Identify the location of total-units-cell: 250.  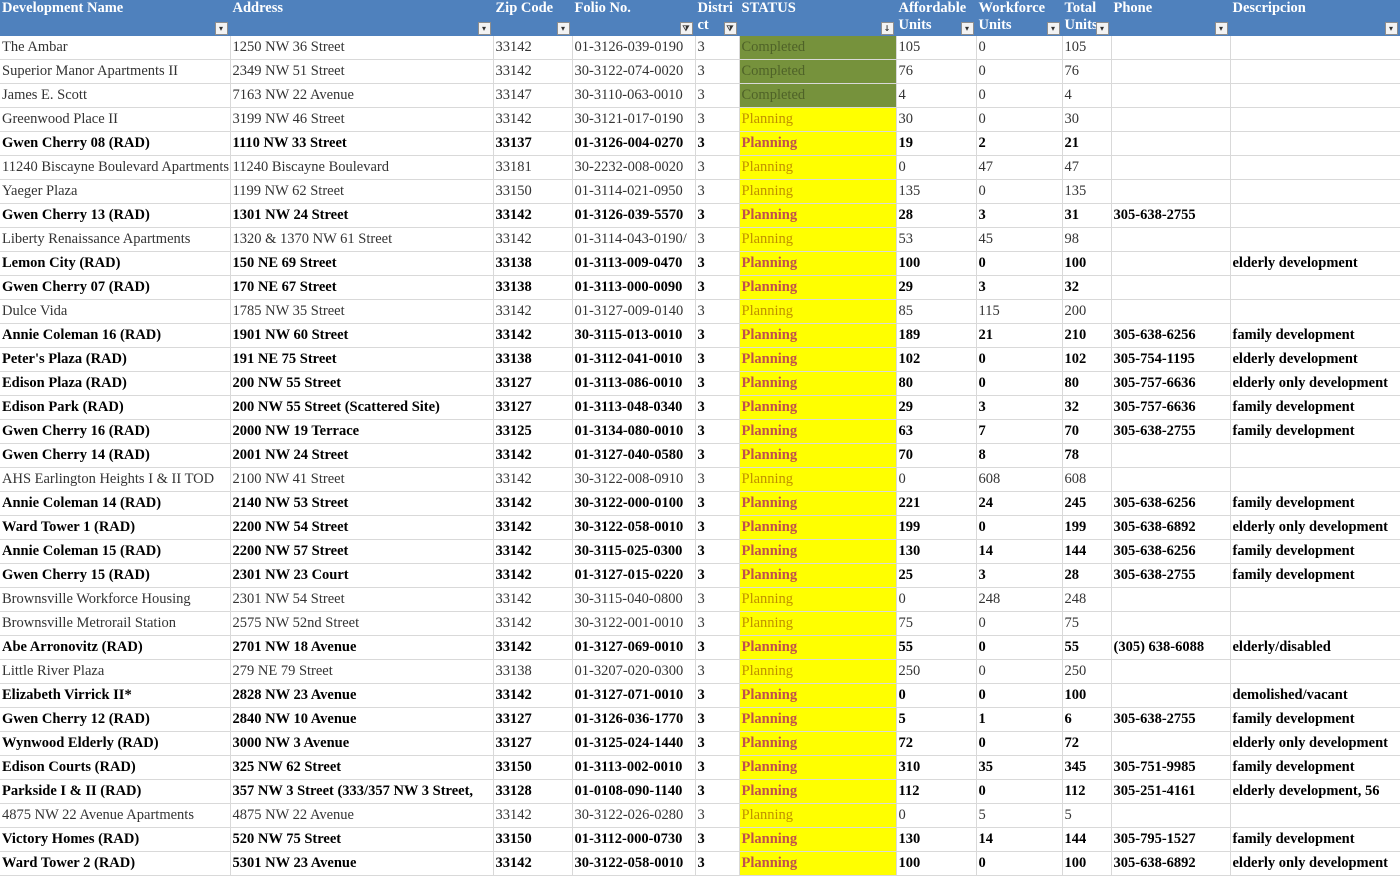
(1087, 671).